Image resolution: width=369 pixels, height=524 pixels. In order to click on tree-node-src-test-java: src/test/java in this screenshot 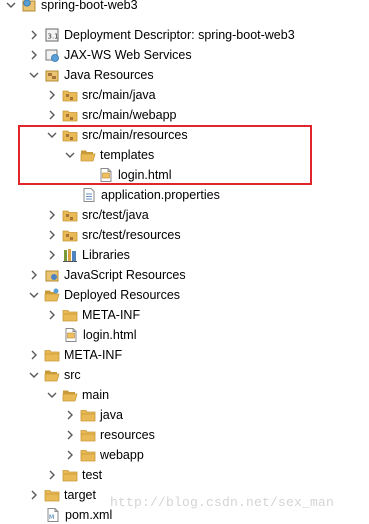, I will do `click(97, 215)`.